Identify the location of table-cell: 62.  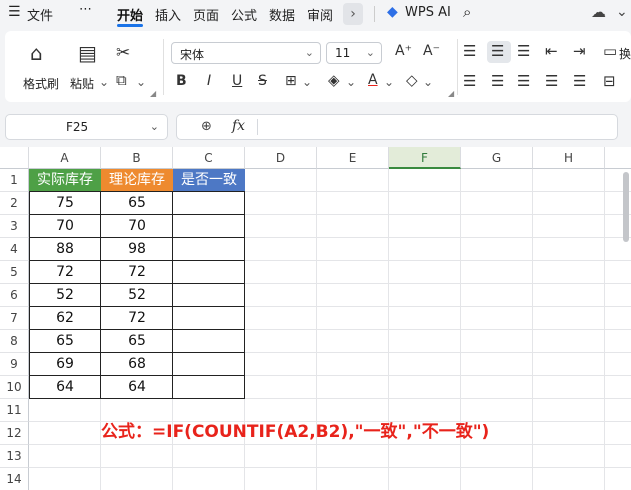
(65, 318).